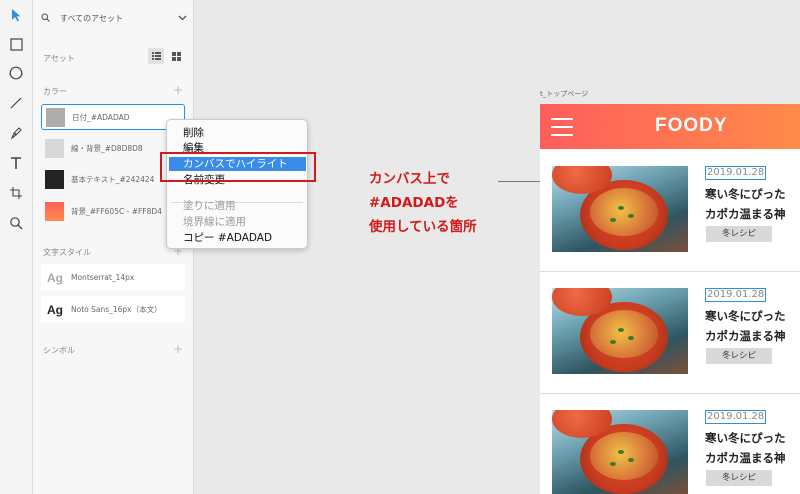  I want to click on list-view-icon, so click(156, 56).